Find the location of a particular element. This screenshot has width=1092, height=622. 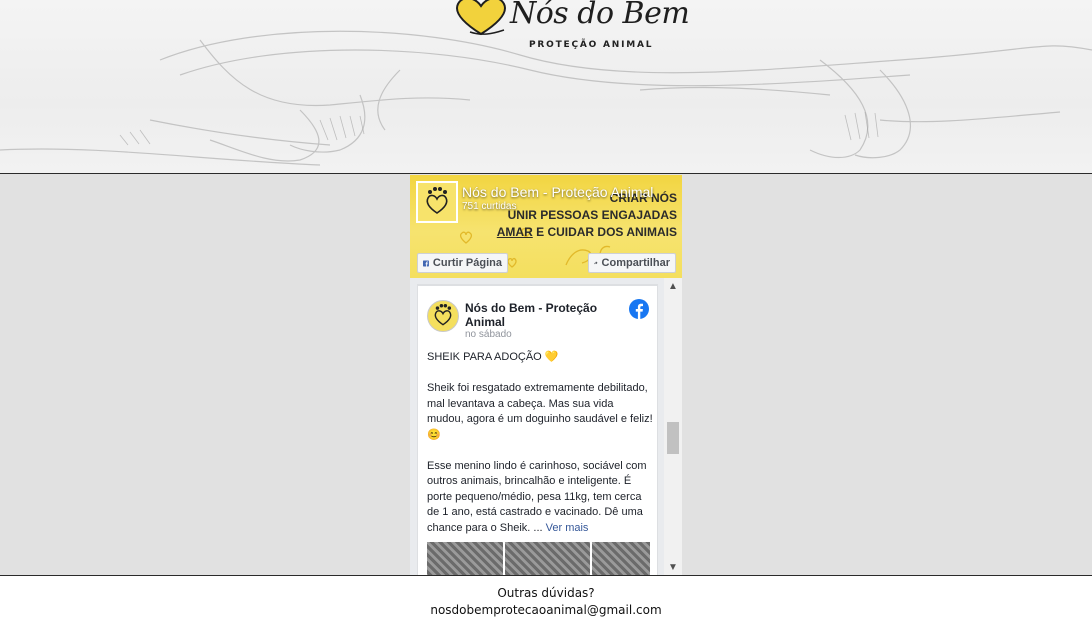

cover-tagline-rest: E CUIDAR DOS ANIMAIS is located at coordinates (604, 232).